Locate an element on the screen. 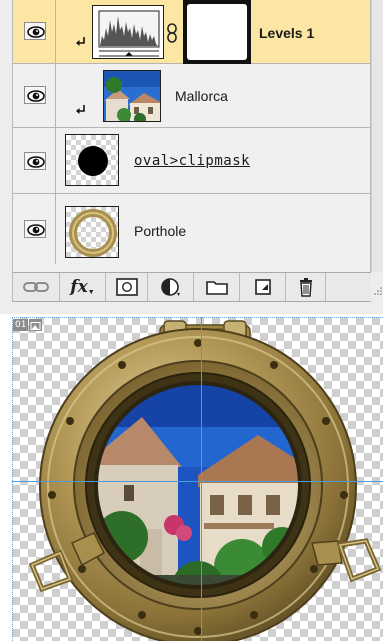 The image size is (383, 641). horizontal-guide is located at coordinates (197, 481).